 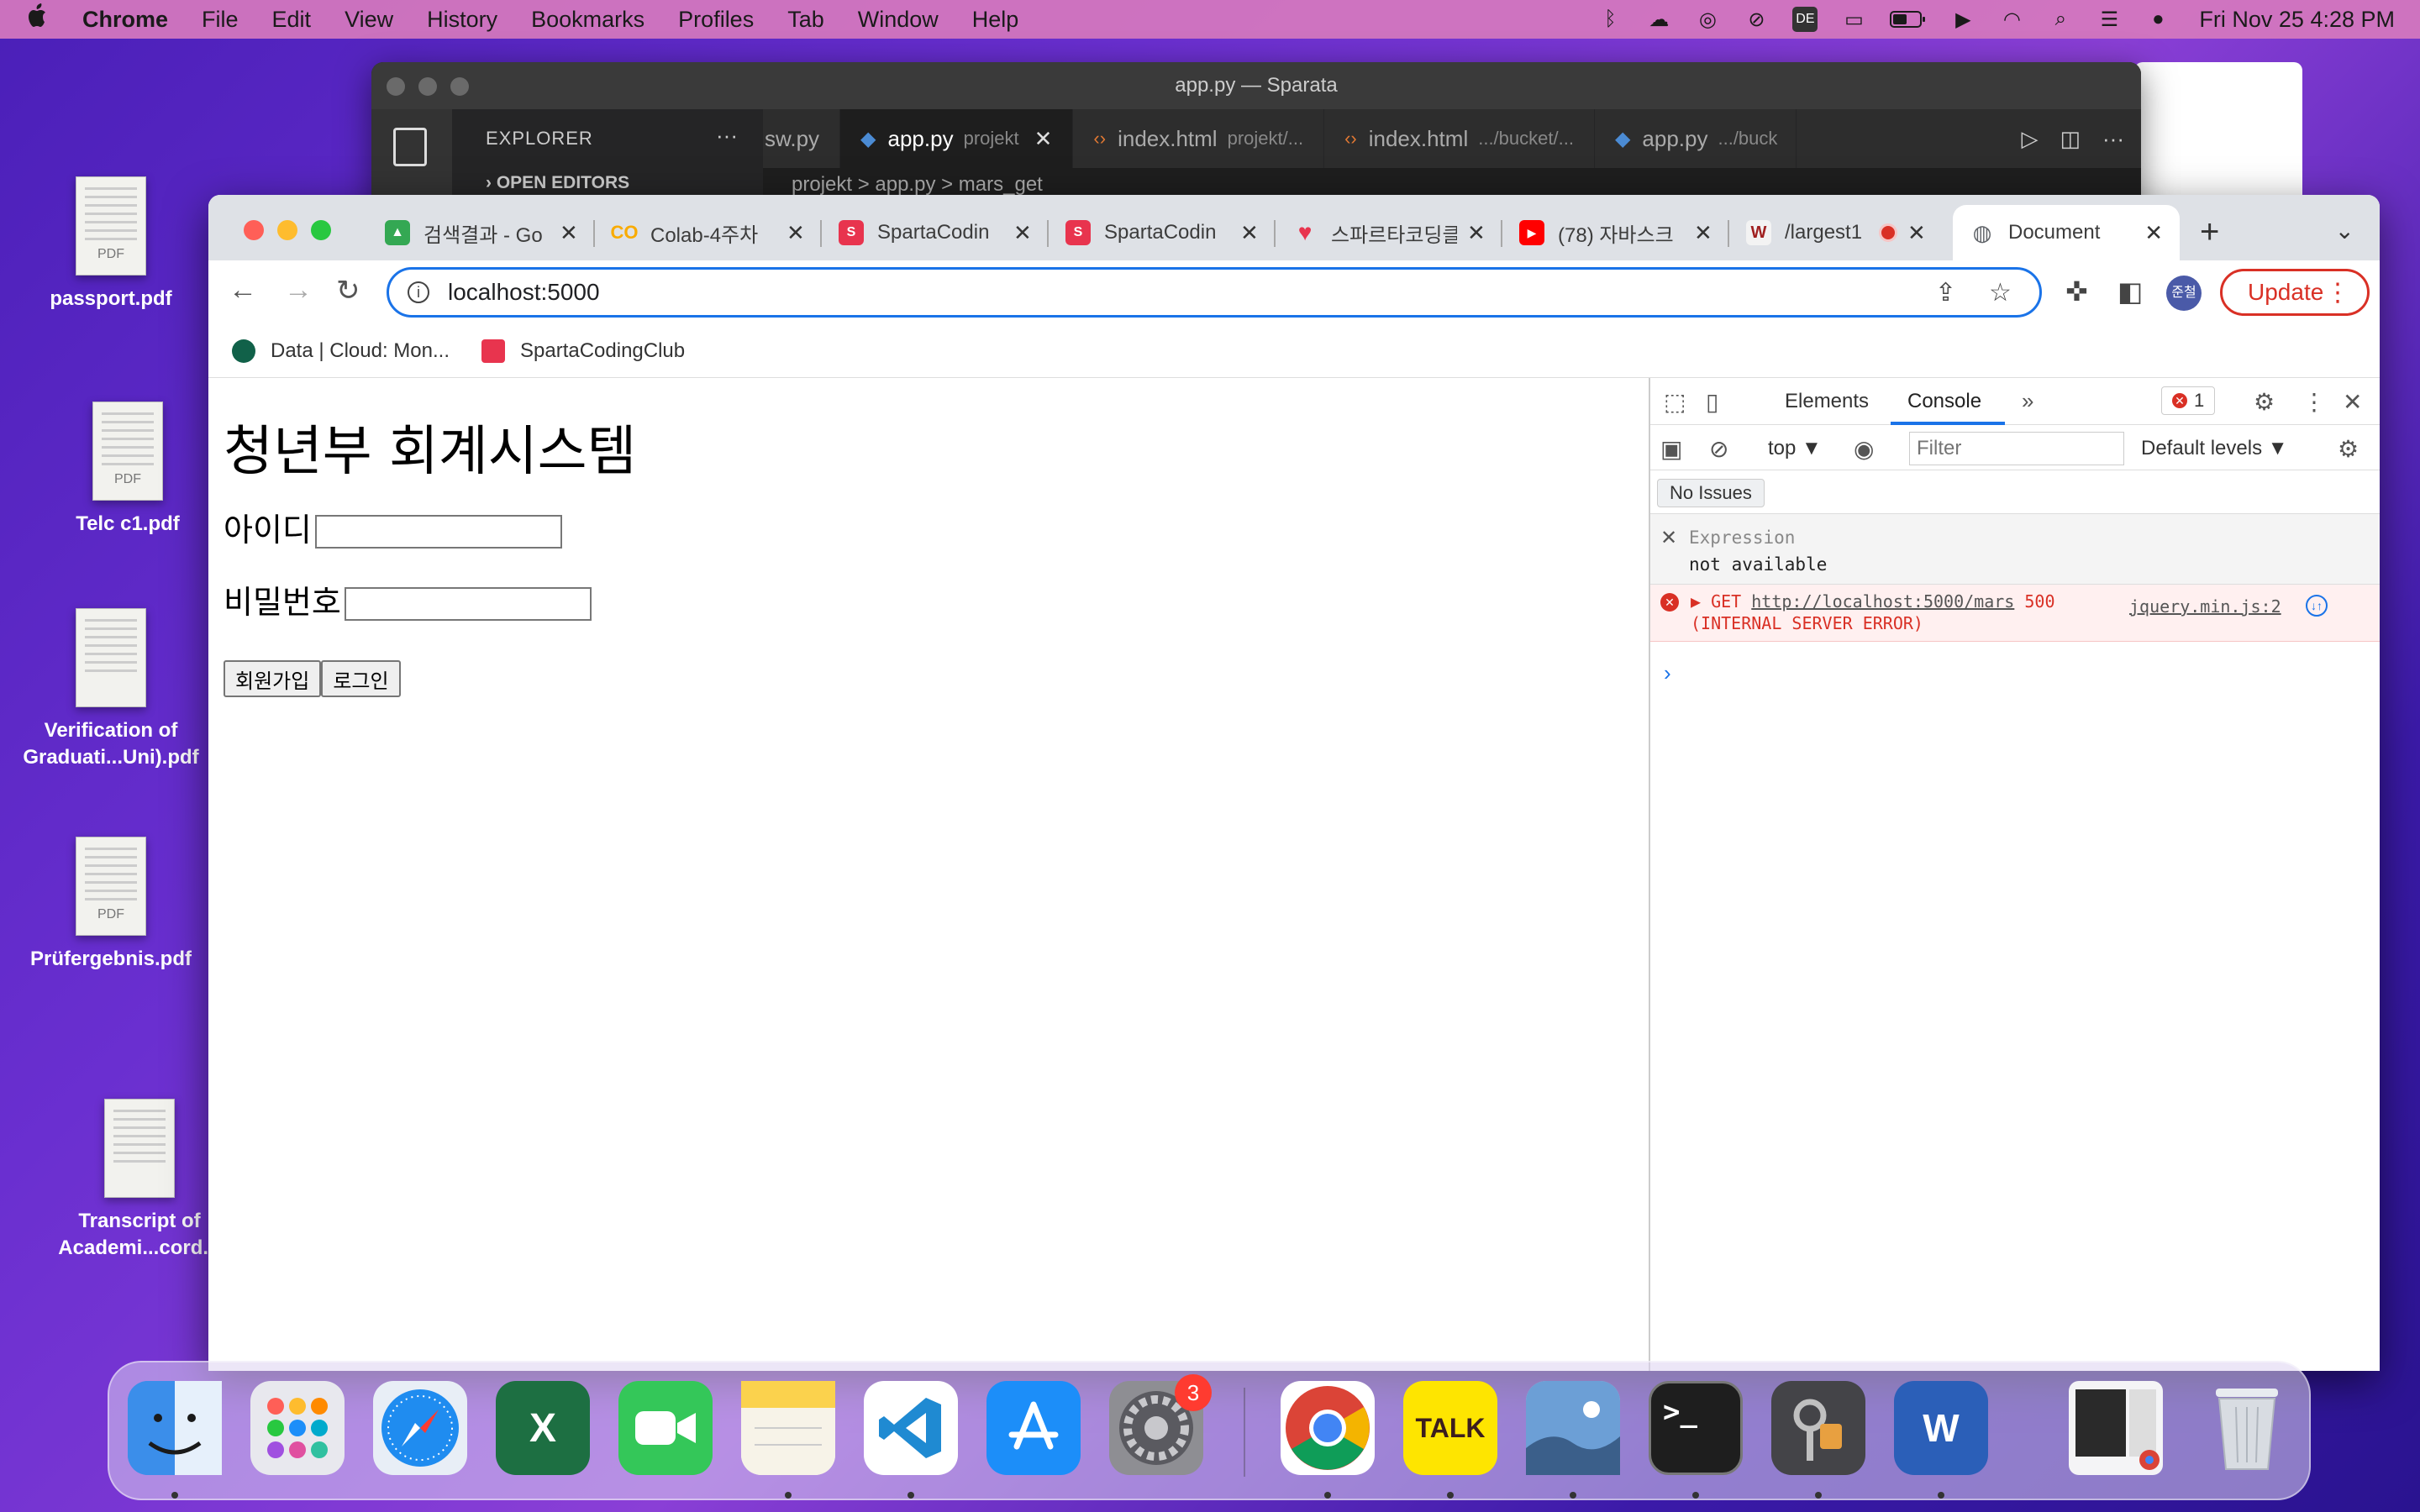 I want to click on signup-button: 회원가입, so click(x=273, y=678).